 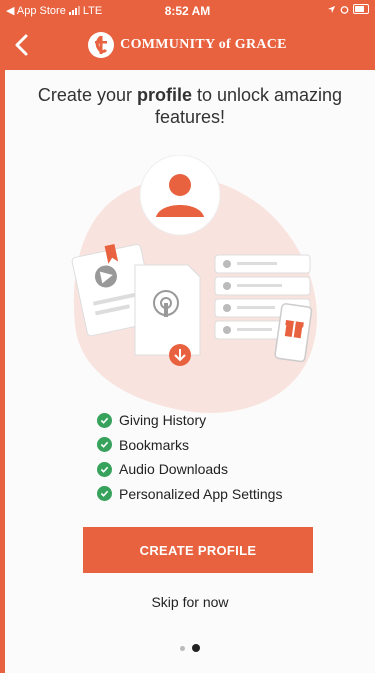 What do you see at coordinates (190, 602) in the screenshot?
I see `skip-for-now-link: Skip for now` at bounding box center [190, 602].